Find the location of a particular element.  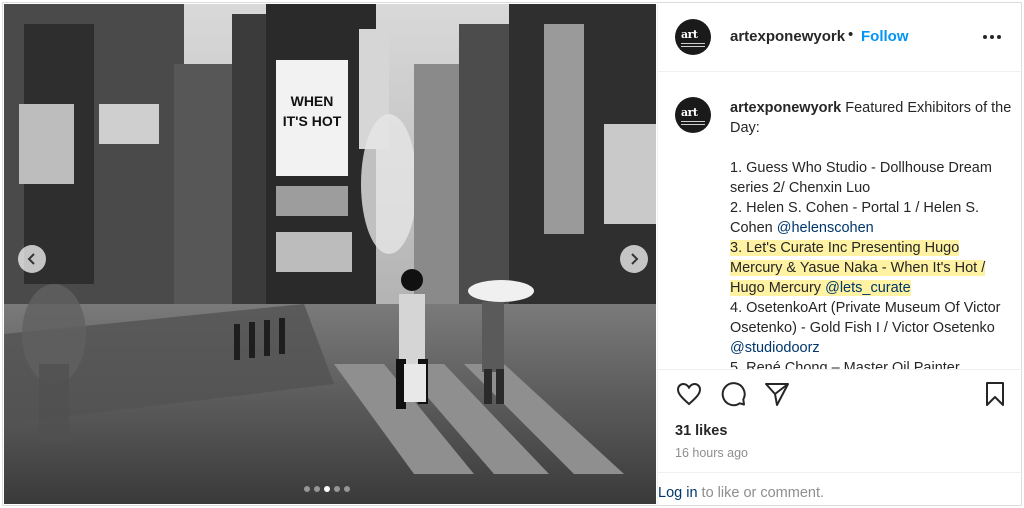

login-prompt-text: to like or comment. is located at coordinates (761, 493).